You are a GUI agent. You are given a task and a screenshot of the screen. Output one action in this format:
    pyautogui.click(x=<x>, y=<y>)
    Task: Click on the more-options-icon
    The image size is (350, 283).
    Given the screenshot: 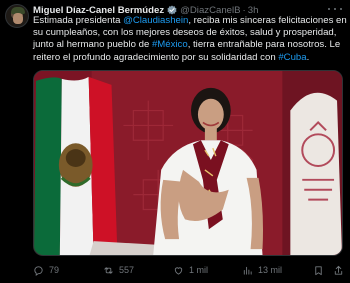 What is the action you would take?
    pyautogui.click(x=335, y=9)
    